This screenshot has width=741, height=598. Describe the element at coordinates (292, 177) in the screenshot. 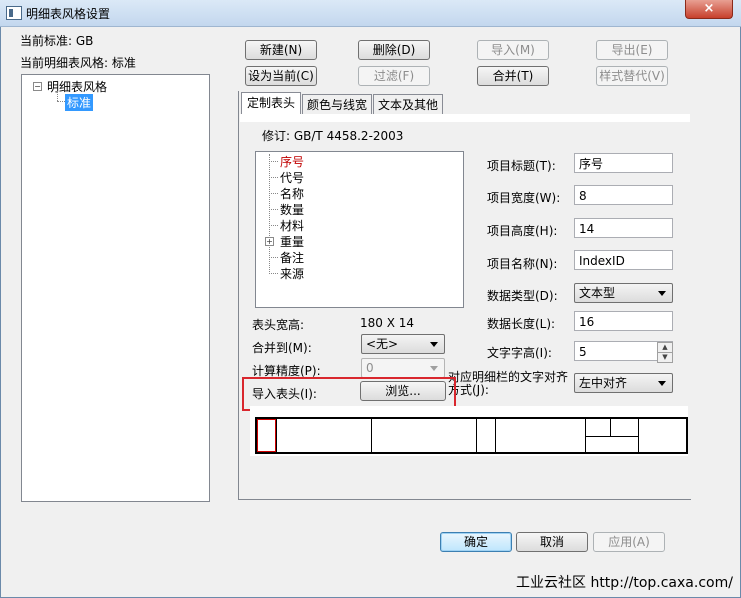

I see `field-item: 代号` at that location.